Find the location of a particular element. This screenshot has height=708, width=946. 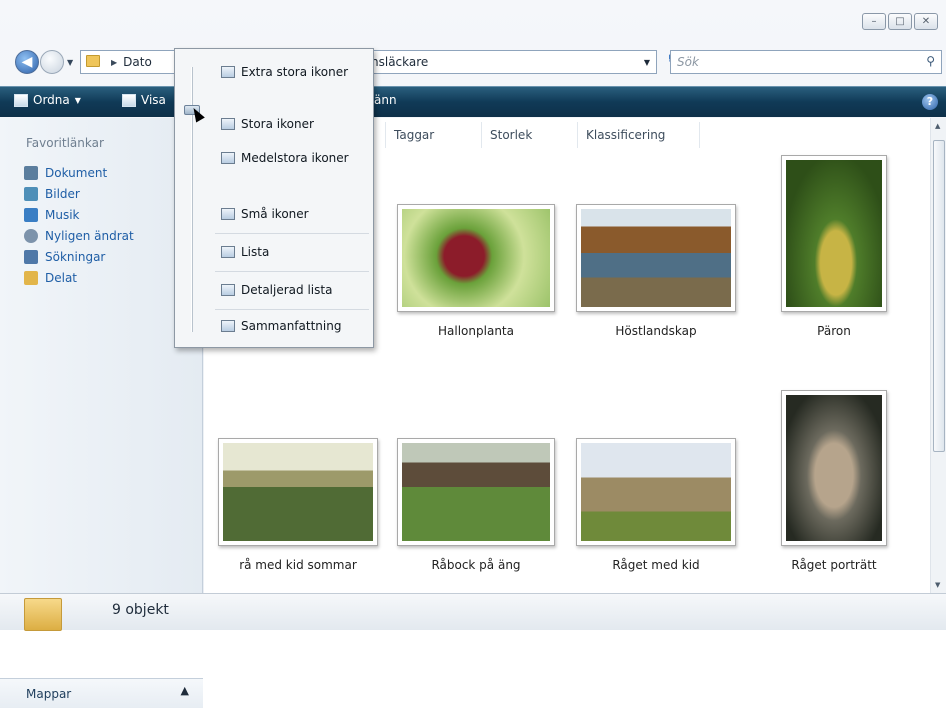

sidebar-item-label: Delat is located at coordinates (61, 277).